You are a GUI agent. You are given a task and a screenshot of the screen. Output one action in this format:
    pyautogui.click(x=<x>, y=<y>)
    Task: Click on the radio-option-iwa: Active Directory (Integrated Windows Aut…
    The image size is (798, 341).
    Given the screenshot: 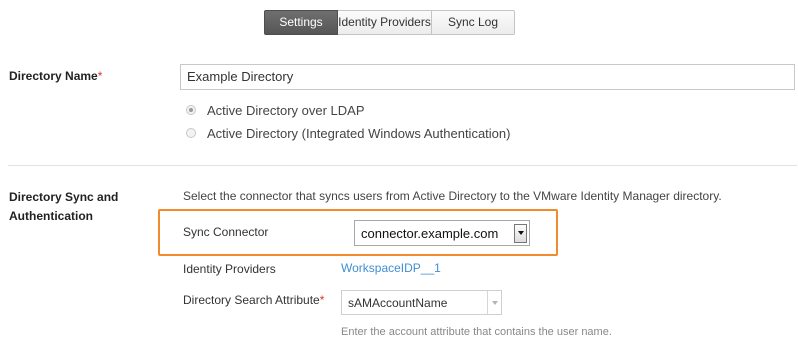 What is the action you would take?
    pyautogui.click(x=348, y=133)
    